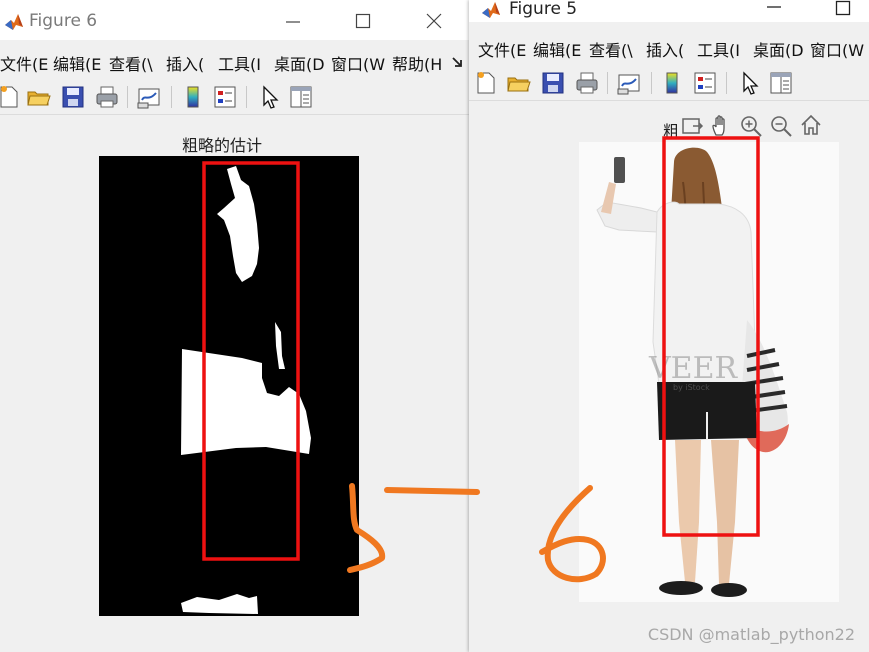 The width and height of the screenshot is (869, 652). Describe the element at coordinates (692, 126) in the screenshot. I see `export-icon` at that location.